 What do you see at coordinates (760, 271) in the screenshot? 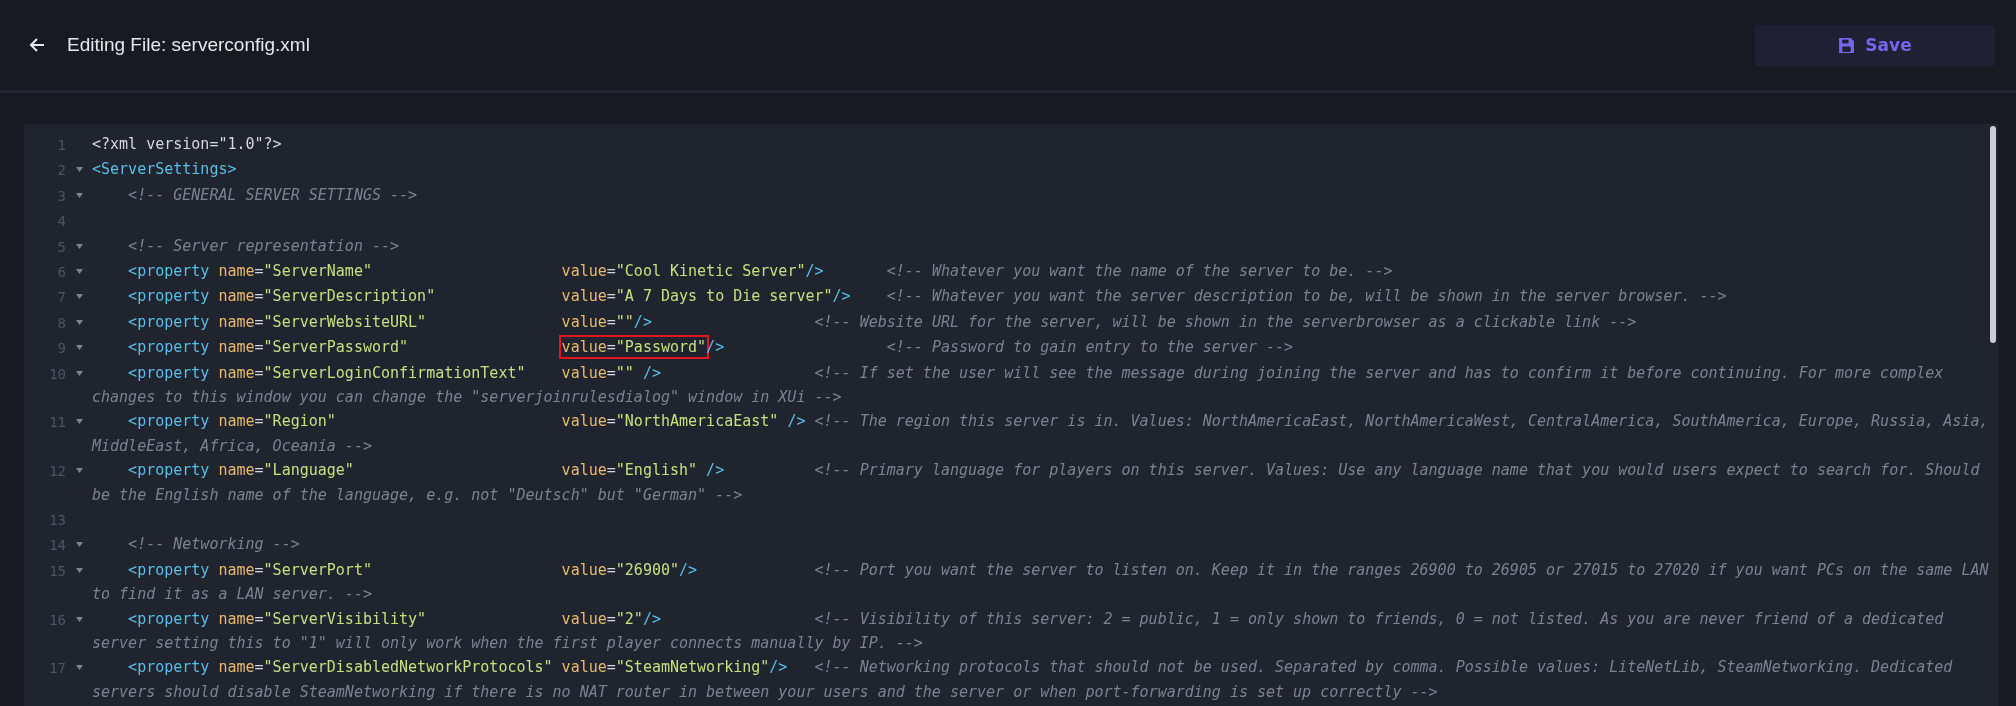
I see `code-line: <property name="ServerName" value="Cool Kinetic Server"/> <!-- Whatever you want the name of the server to be. -->` at bounding box center [760, 271].